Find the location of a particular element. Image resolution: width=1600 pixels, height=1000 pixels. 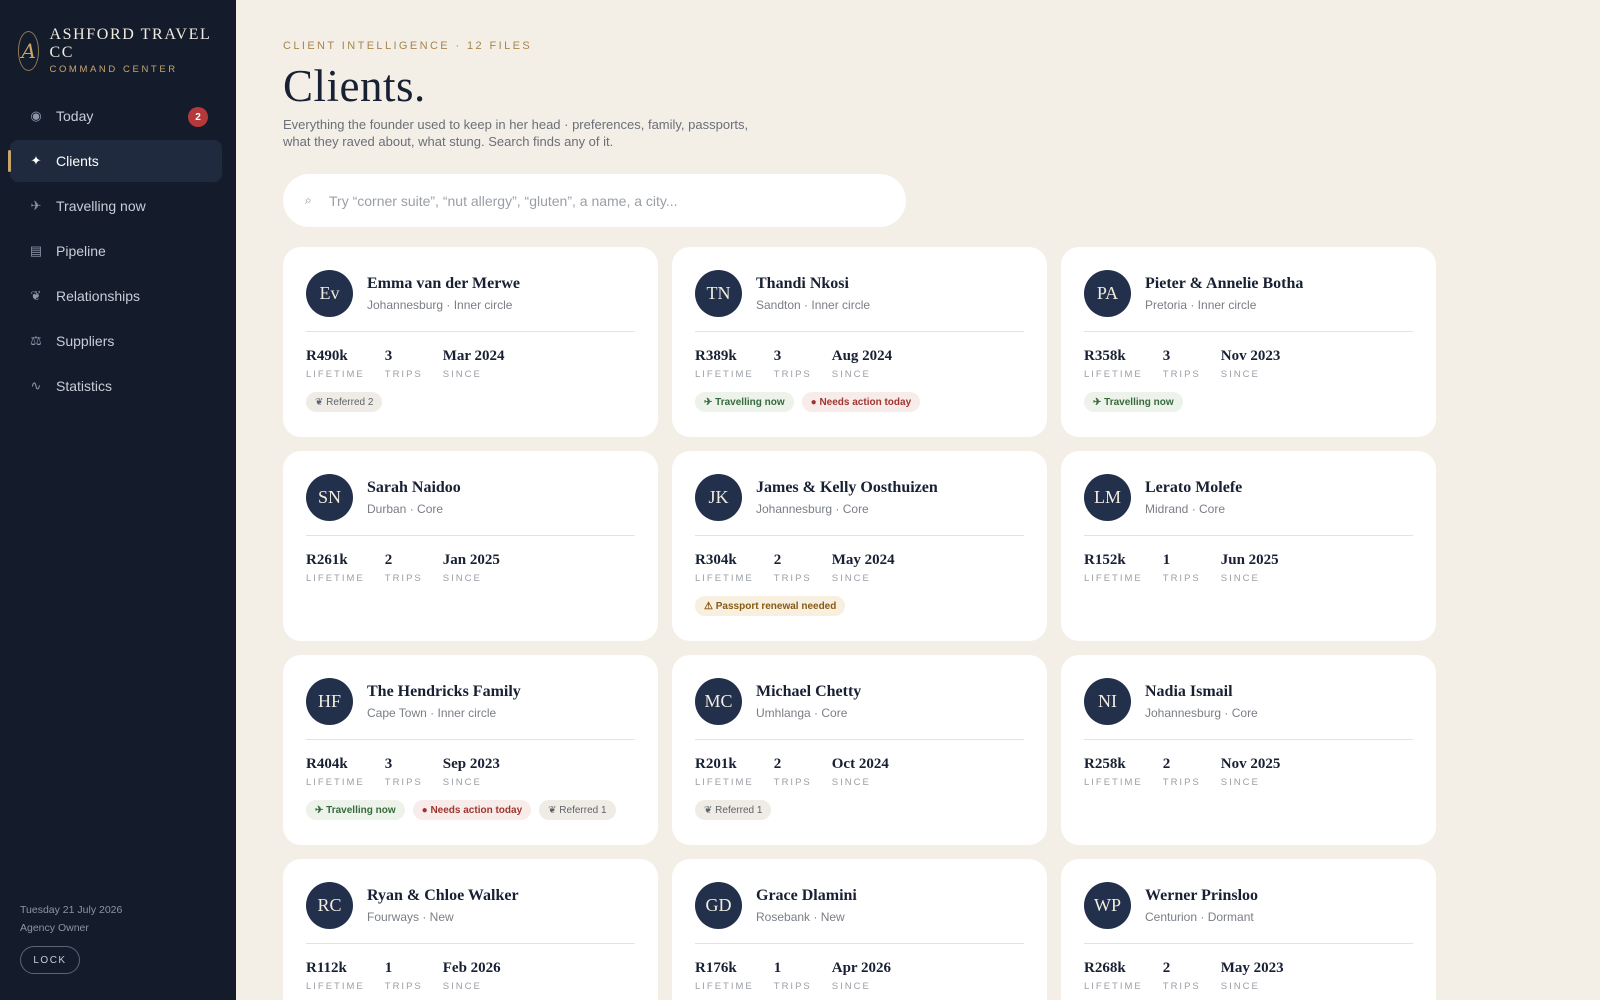

client-identity: Lerato Molefe Midrand · Core is located at coordinates (1193, 497).